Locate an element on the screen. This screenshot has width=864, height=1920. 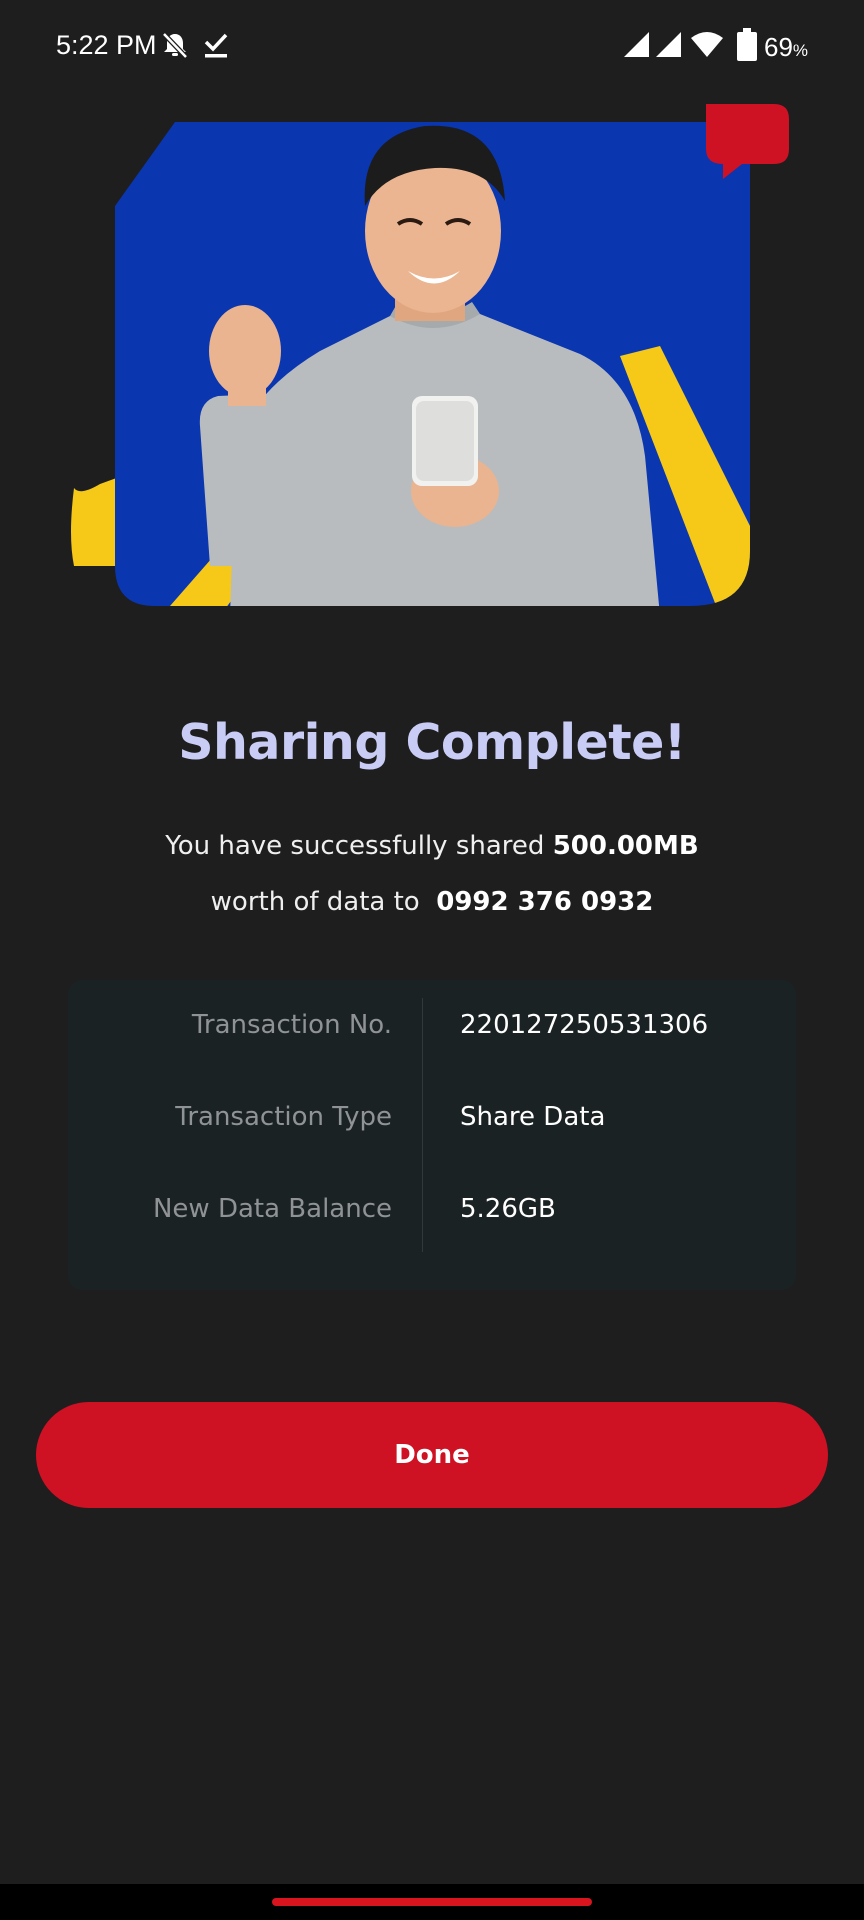
detail-label: Transaction No. is located at coordinates (291, 1025).